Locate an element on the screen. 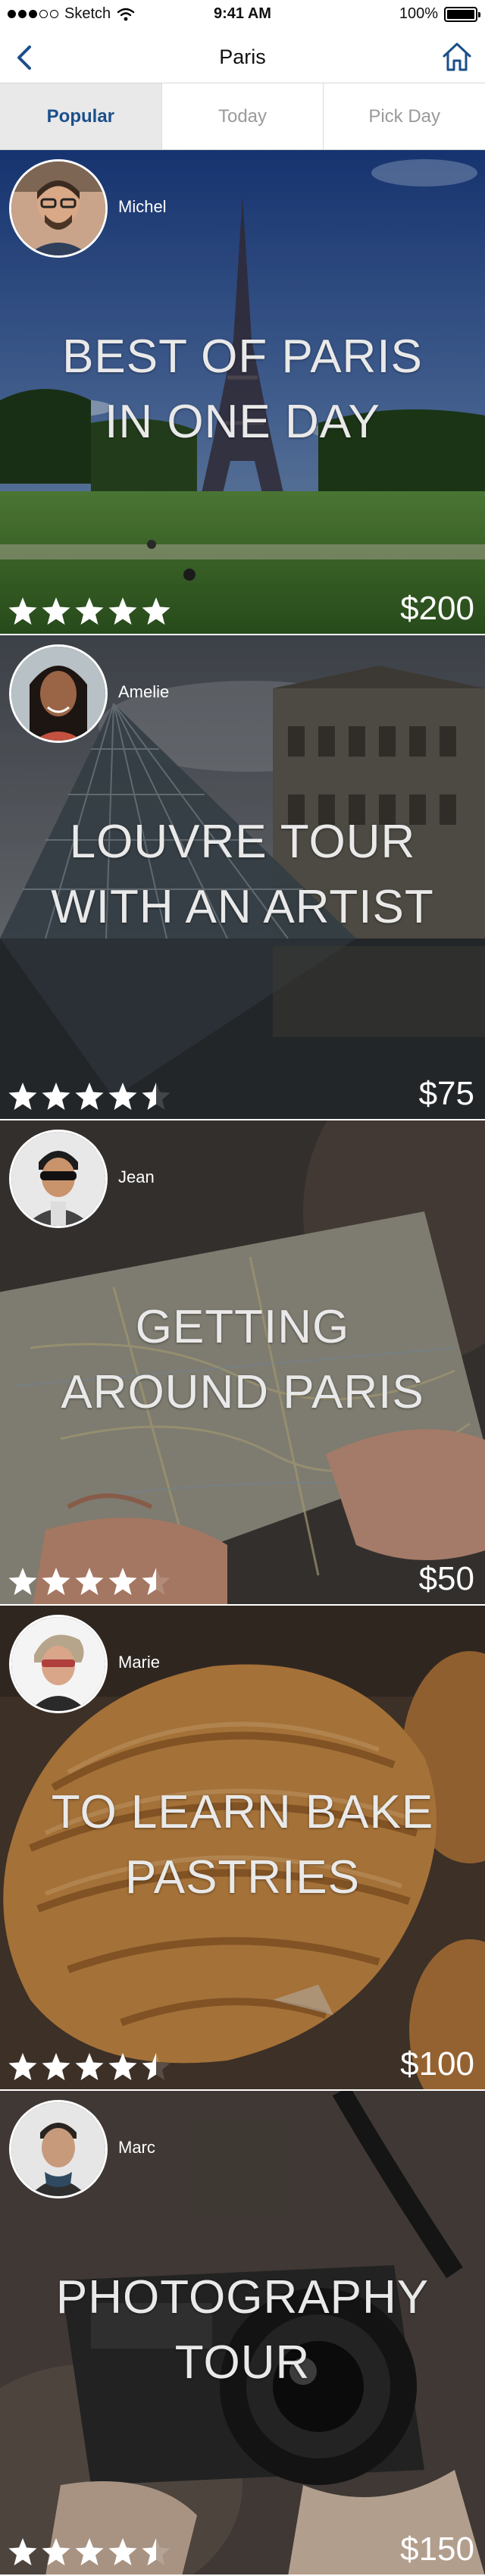 The width and height of the screenshot is (485, 2576). tour-price: $100 is located at coordinates (437, 2063).